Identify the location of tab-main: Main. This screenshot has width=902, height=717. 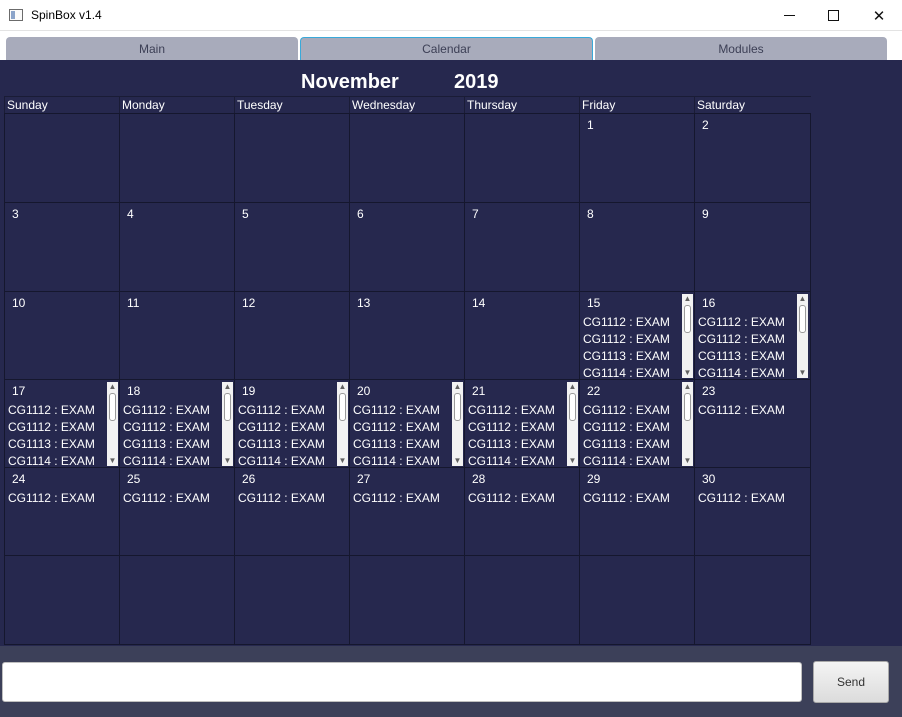
(152, 48).